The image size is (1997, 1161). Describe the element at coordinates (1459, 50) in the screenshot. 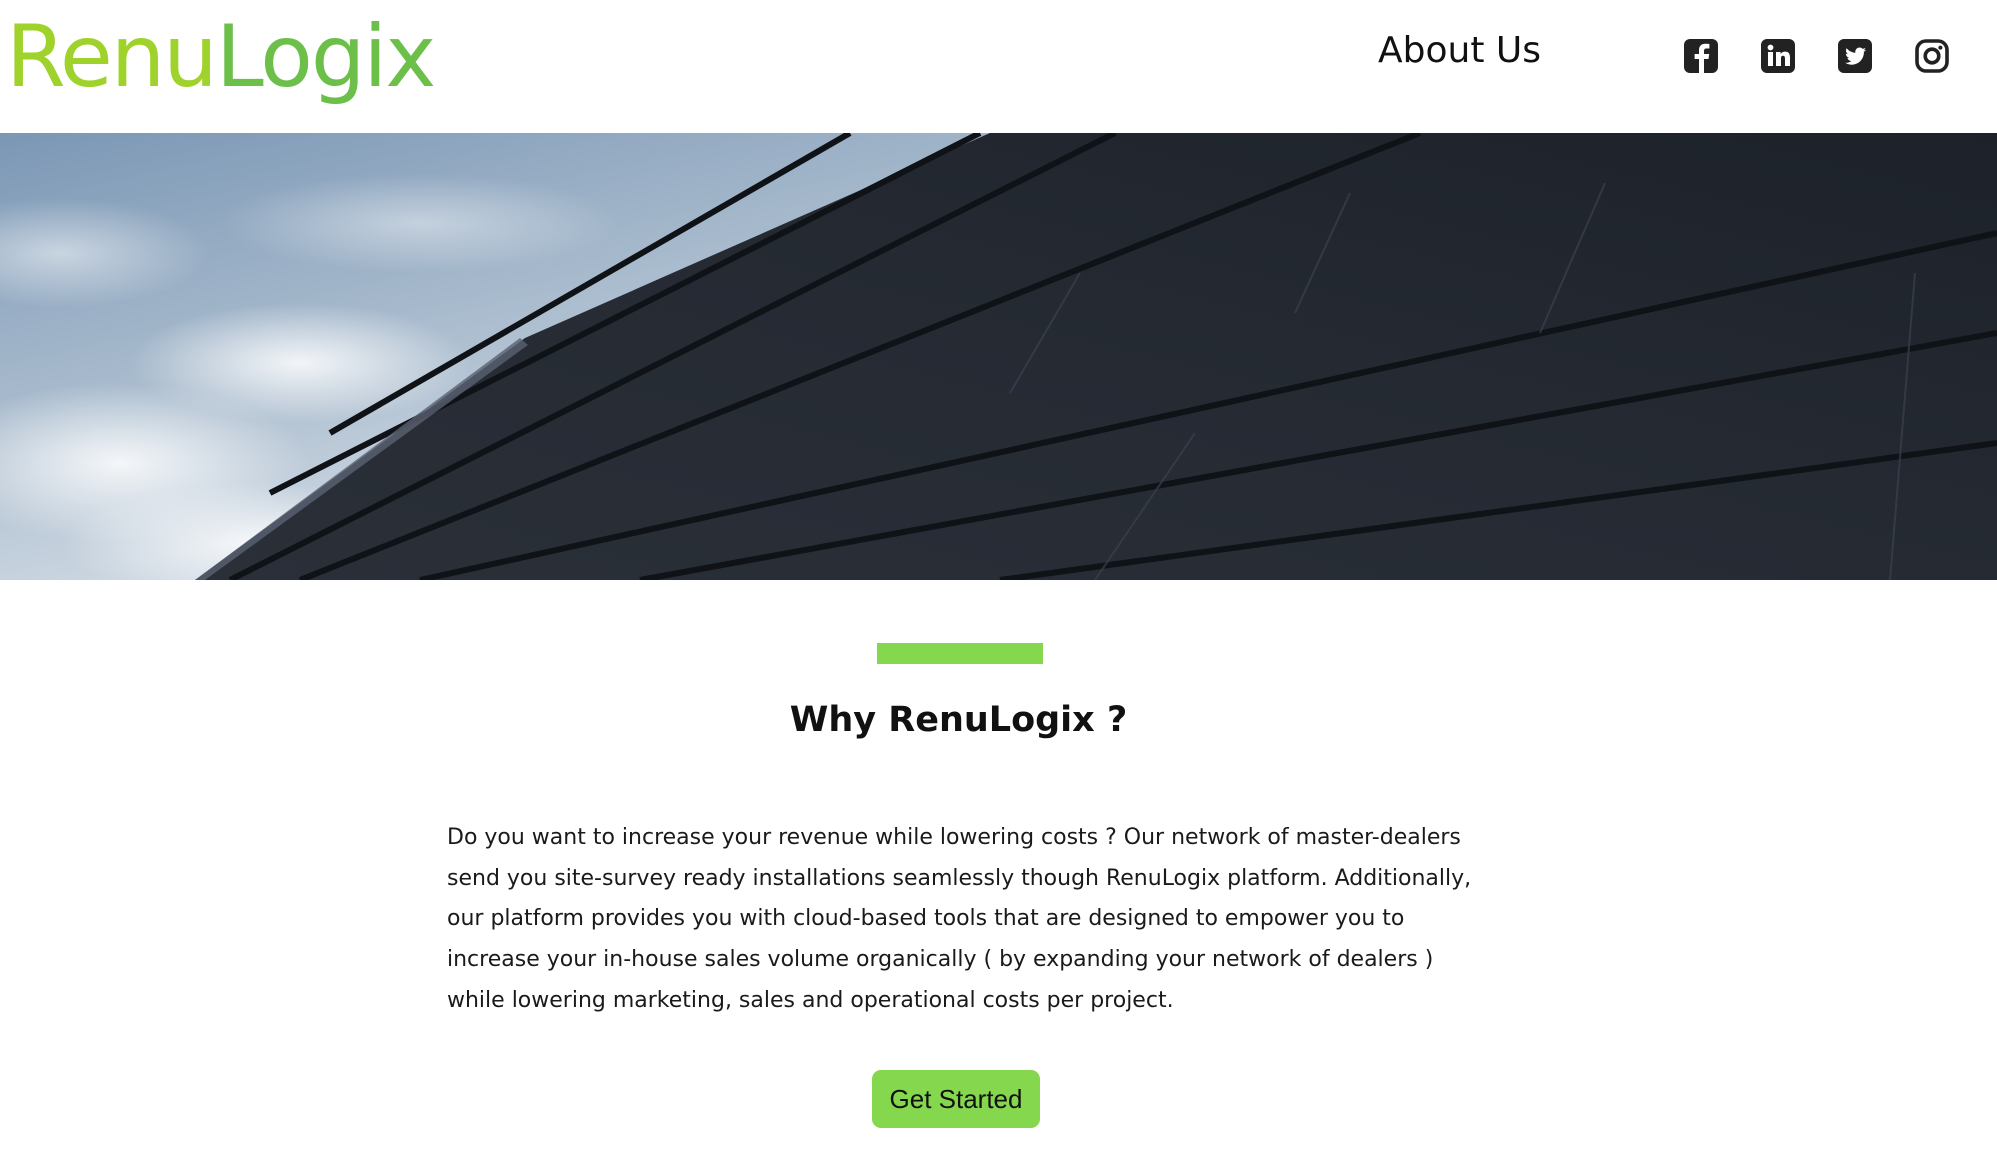

I see `nav-about-us-link: About Us` at that location.